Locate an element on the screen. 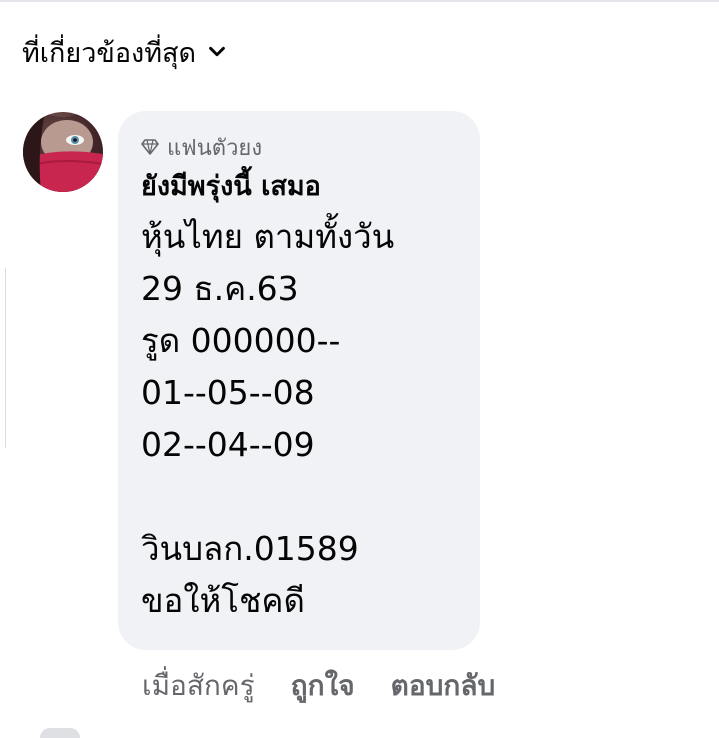 This screenshot has width=719, height=738. comment-line: รูด 000000-- is located at coordinates (241, 340).